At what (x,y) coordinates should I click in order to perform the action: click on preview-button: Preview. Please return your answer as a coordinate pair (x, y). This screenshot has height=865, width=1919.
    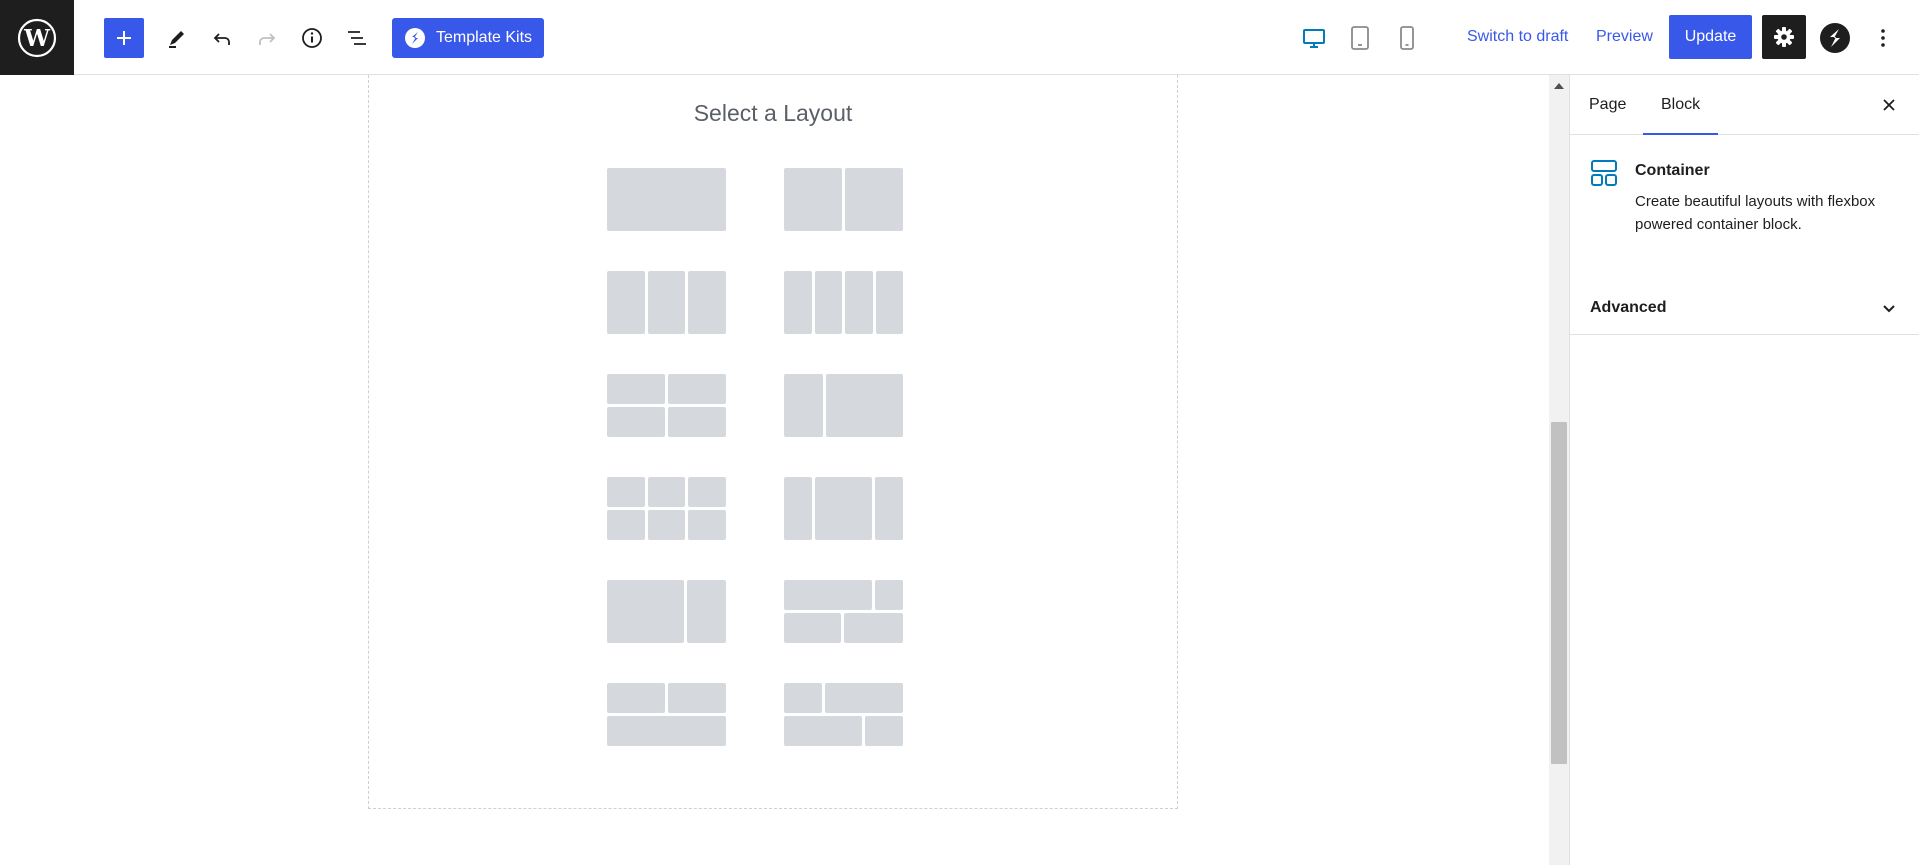
    Looking at the image, I should click on (1624, 37).